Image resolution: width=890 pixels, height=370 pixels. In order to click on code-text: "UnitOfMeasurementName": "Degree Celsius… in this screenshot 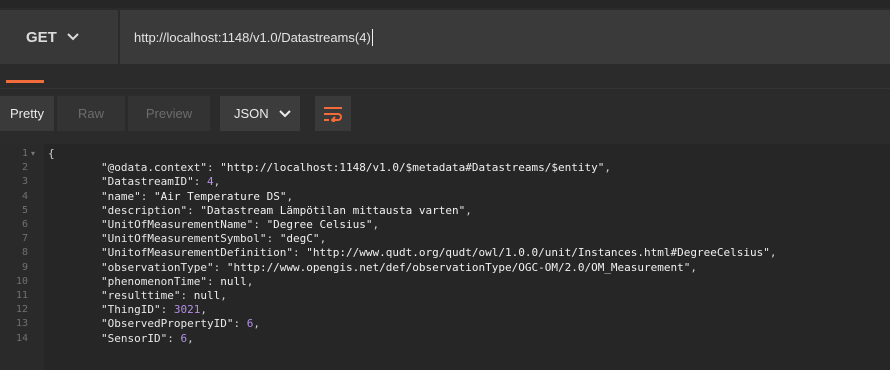, I will do `click(240, 224)`.